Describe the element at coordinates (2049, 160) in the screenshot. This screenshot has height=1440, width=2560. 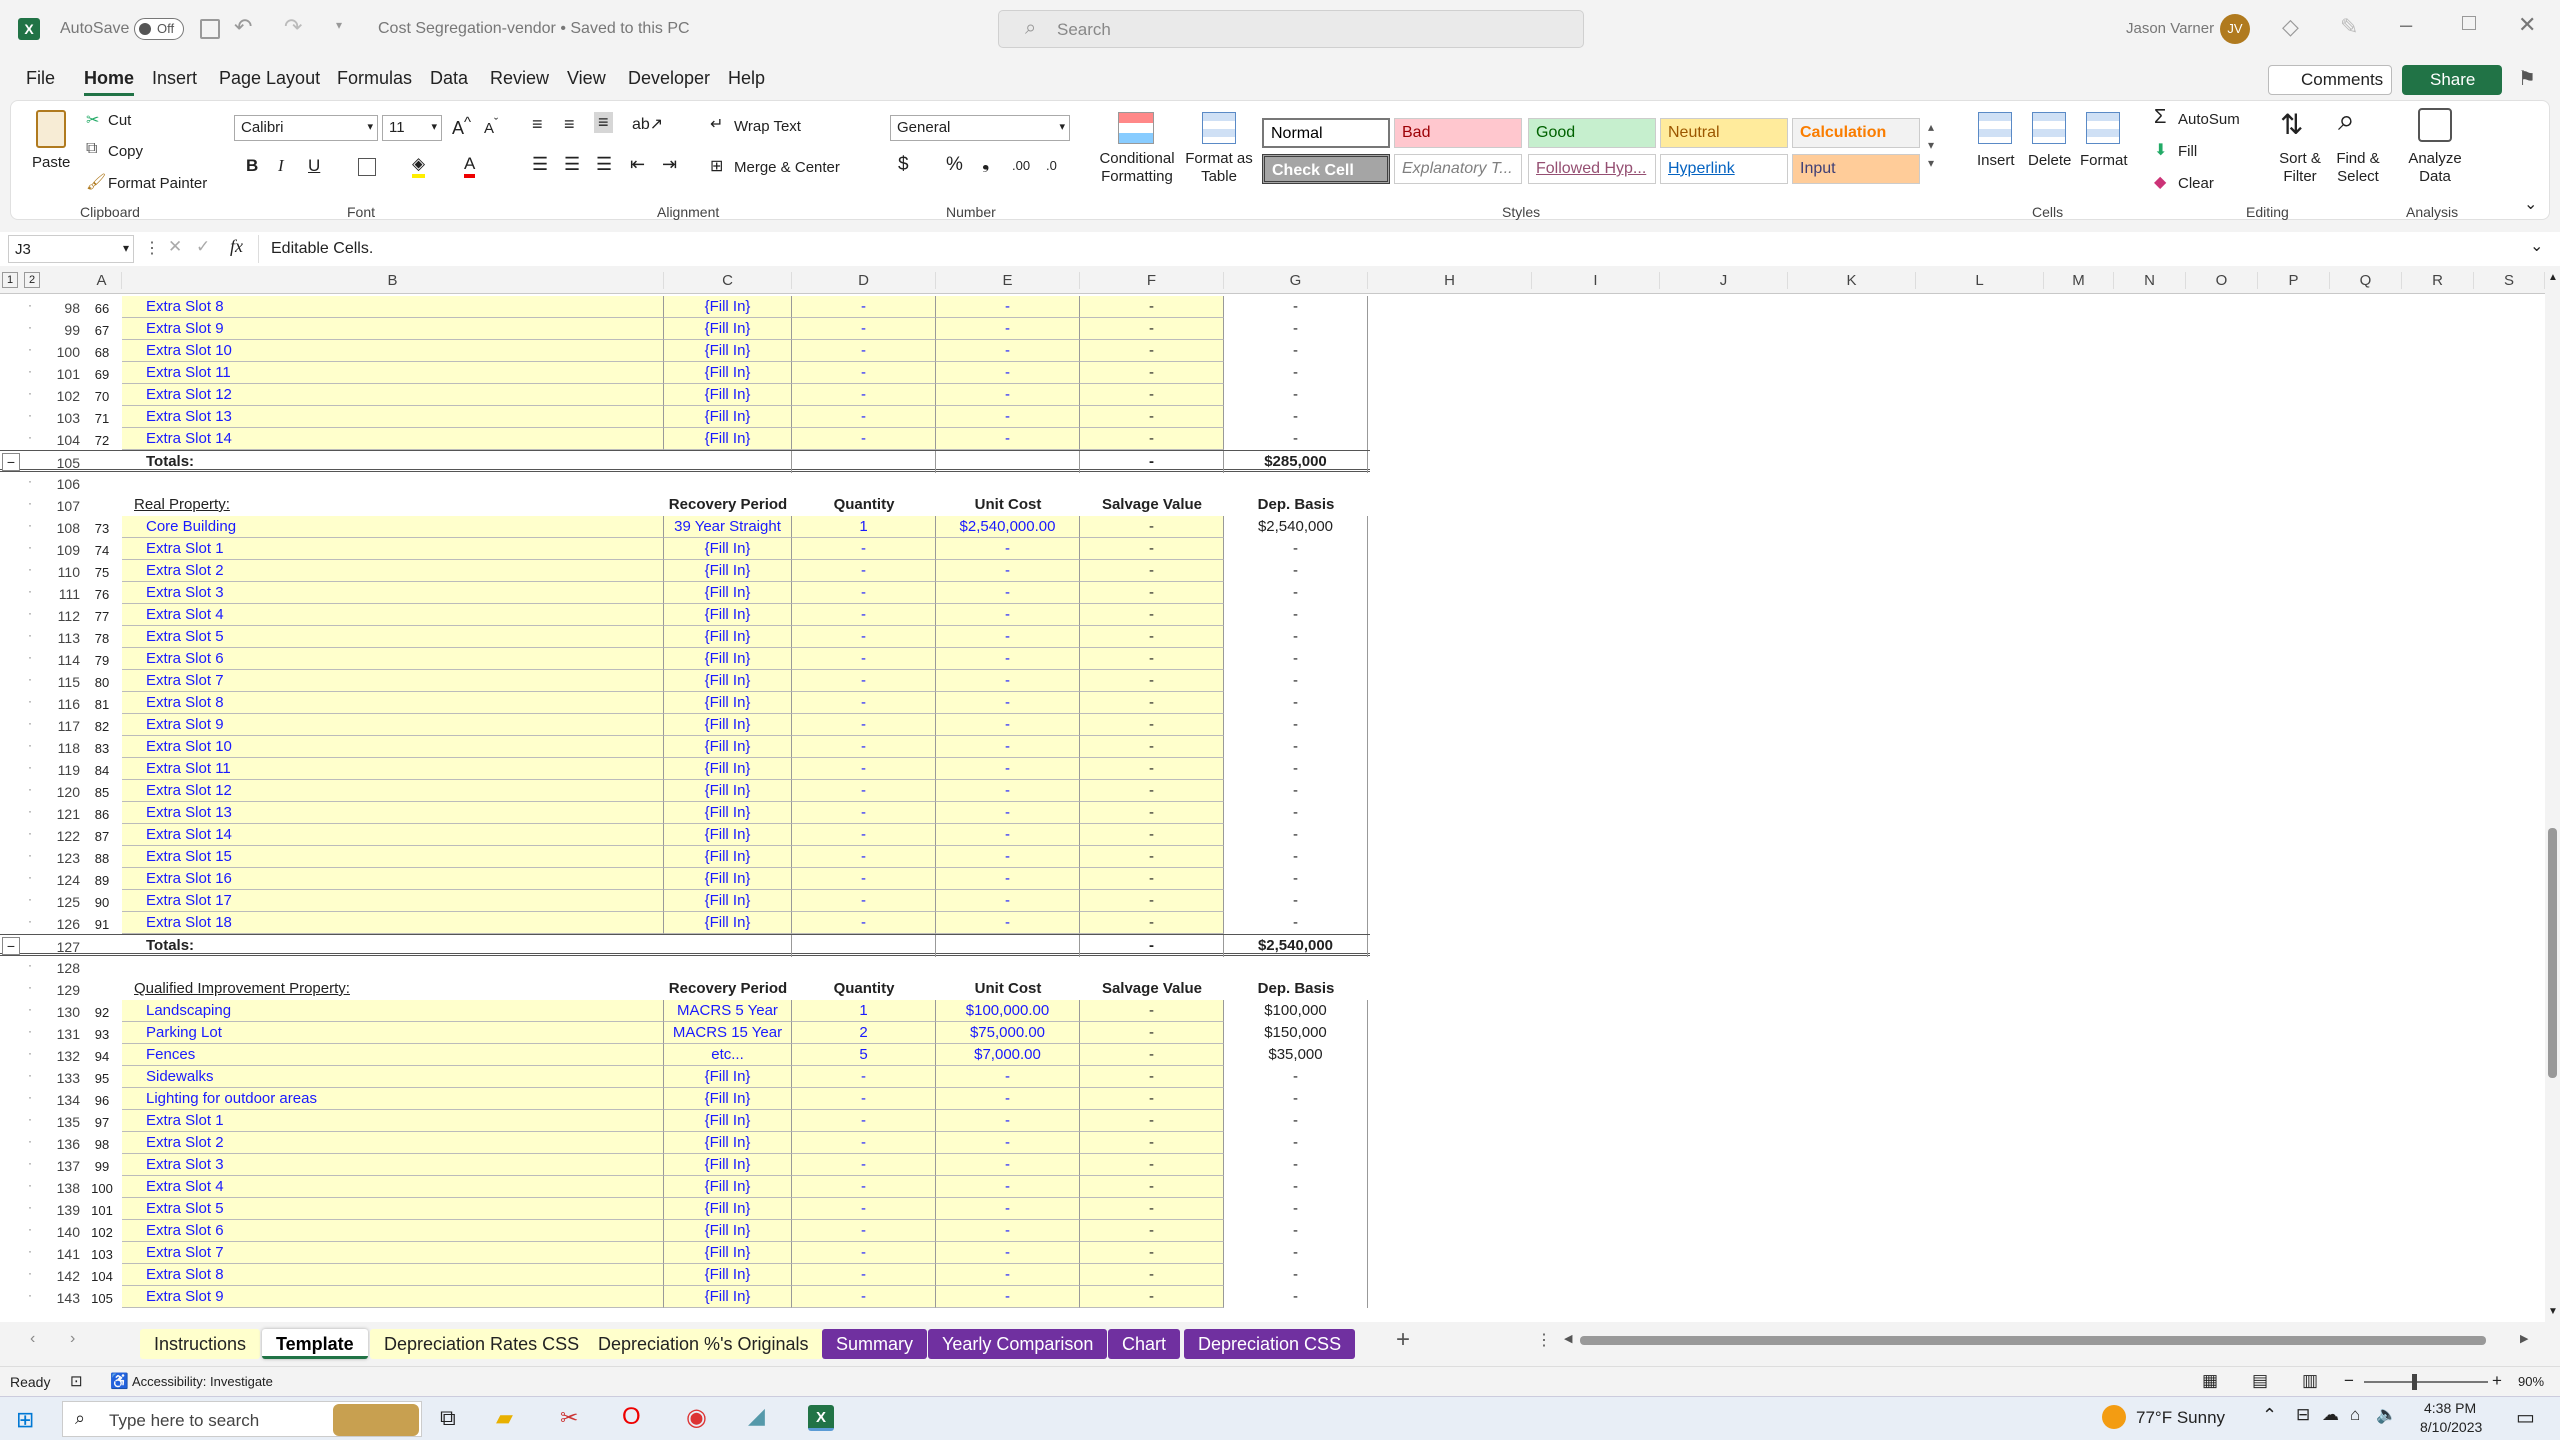
I see `delete-cells-button: Delete` at that location.